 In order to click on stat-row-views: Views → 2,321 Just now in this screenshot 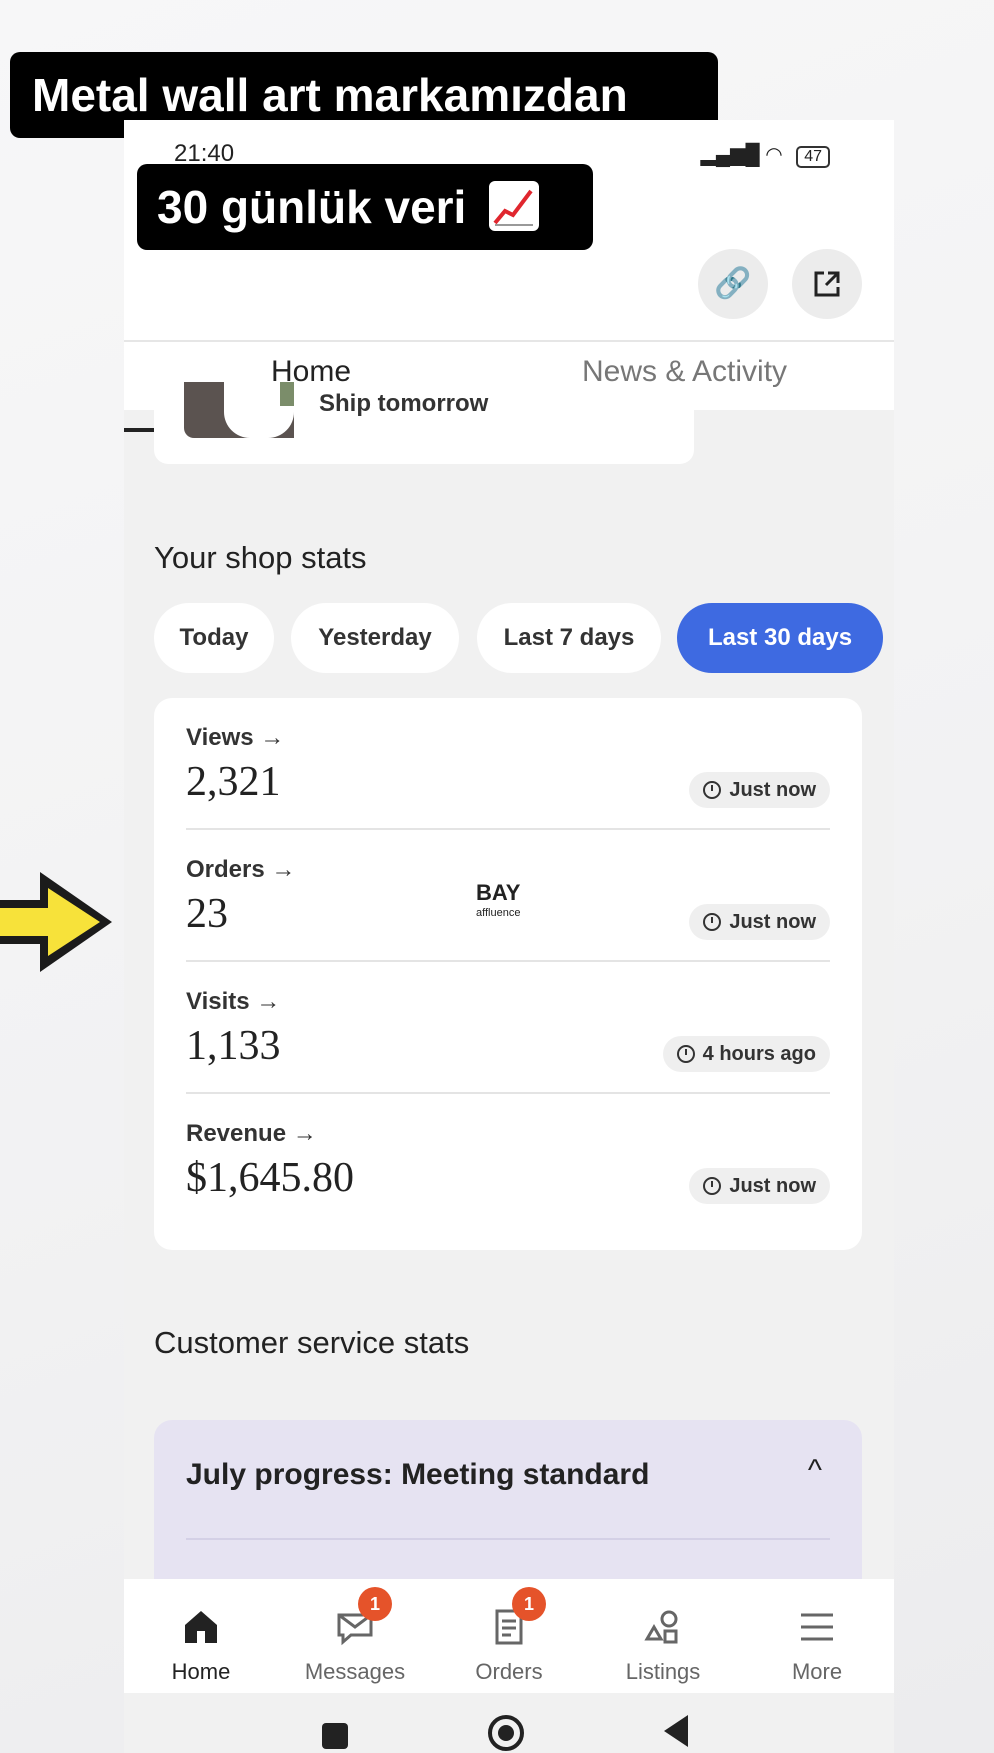, I will do `click(508, 764)`.